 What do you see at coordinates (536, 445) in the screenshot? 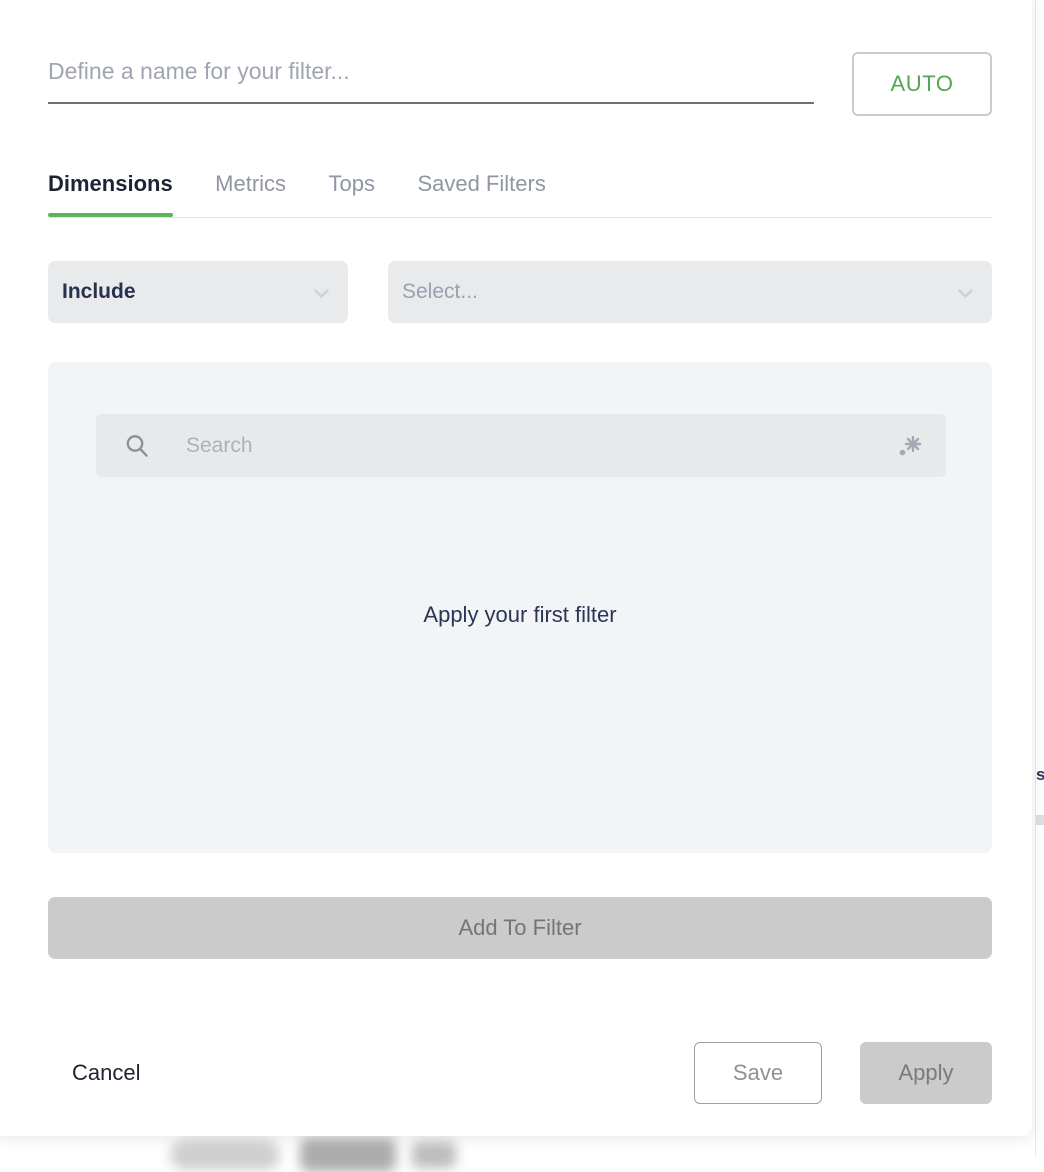
I see `search-input` at bounding box center [536, 445].